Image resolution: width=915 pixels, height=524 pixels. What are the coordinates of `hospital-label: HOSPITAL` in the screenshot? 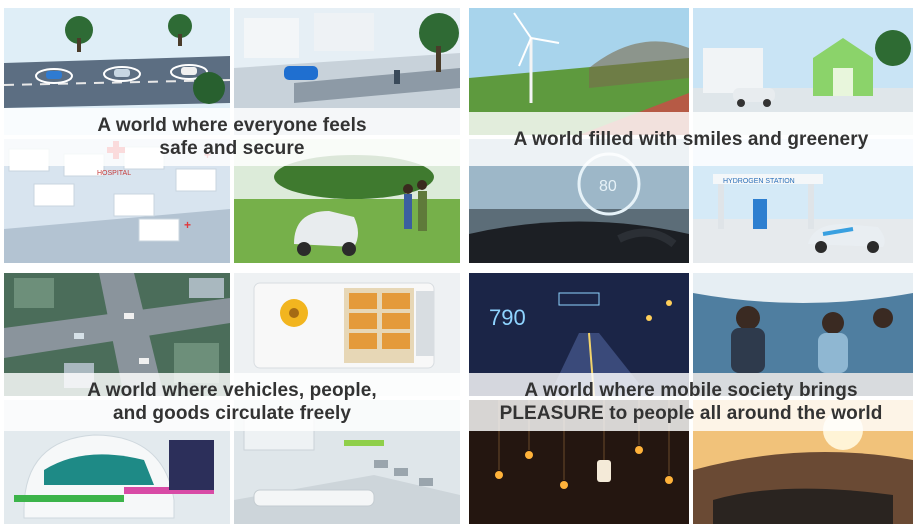 It's located at (114, 173).